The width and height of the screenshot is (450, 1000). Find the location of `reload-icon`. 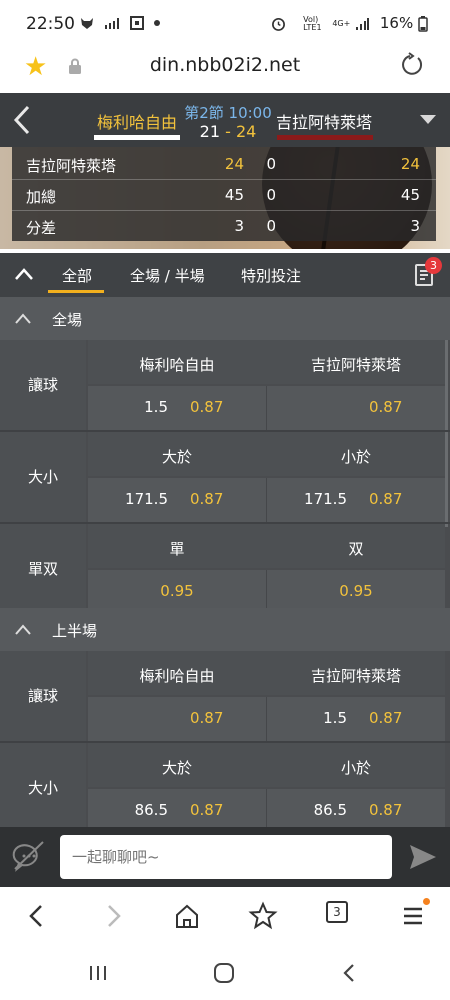

reload-icon is located at coordinates (411, 65).